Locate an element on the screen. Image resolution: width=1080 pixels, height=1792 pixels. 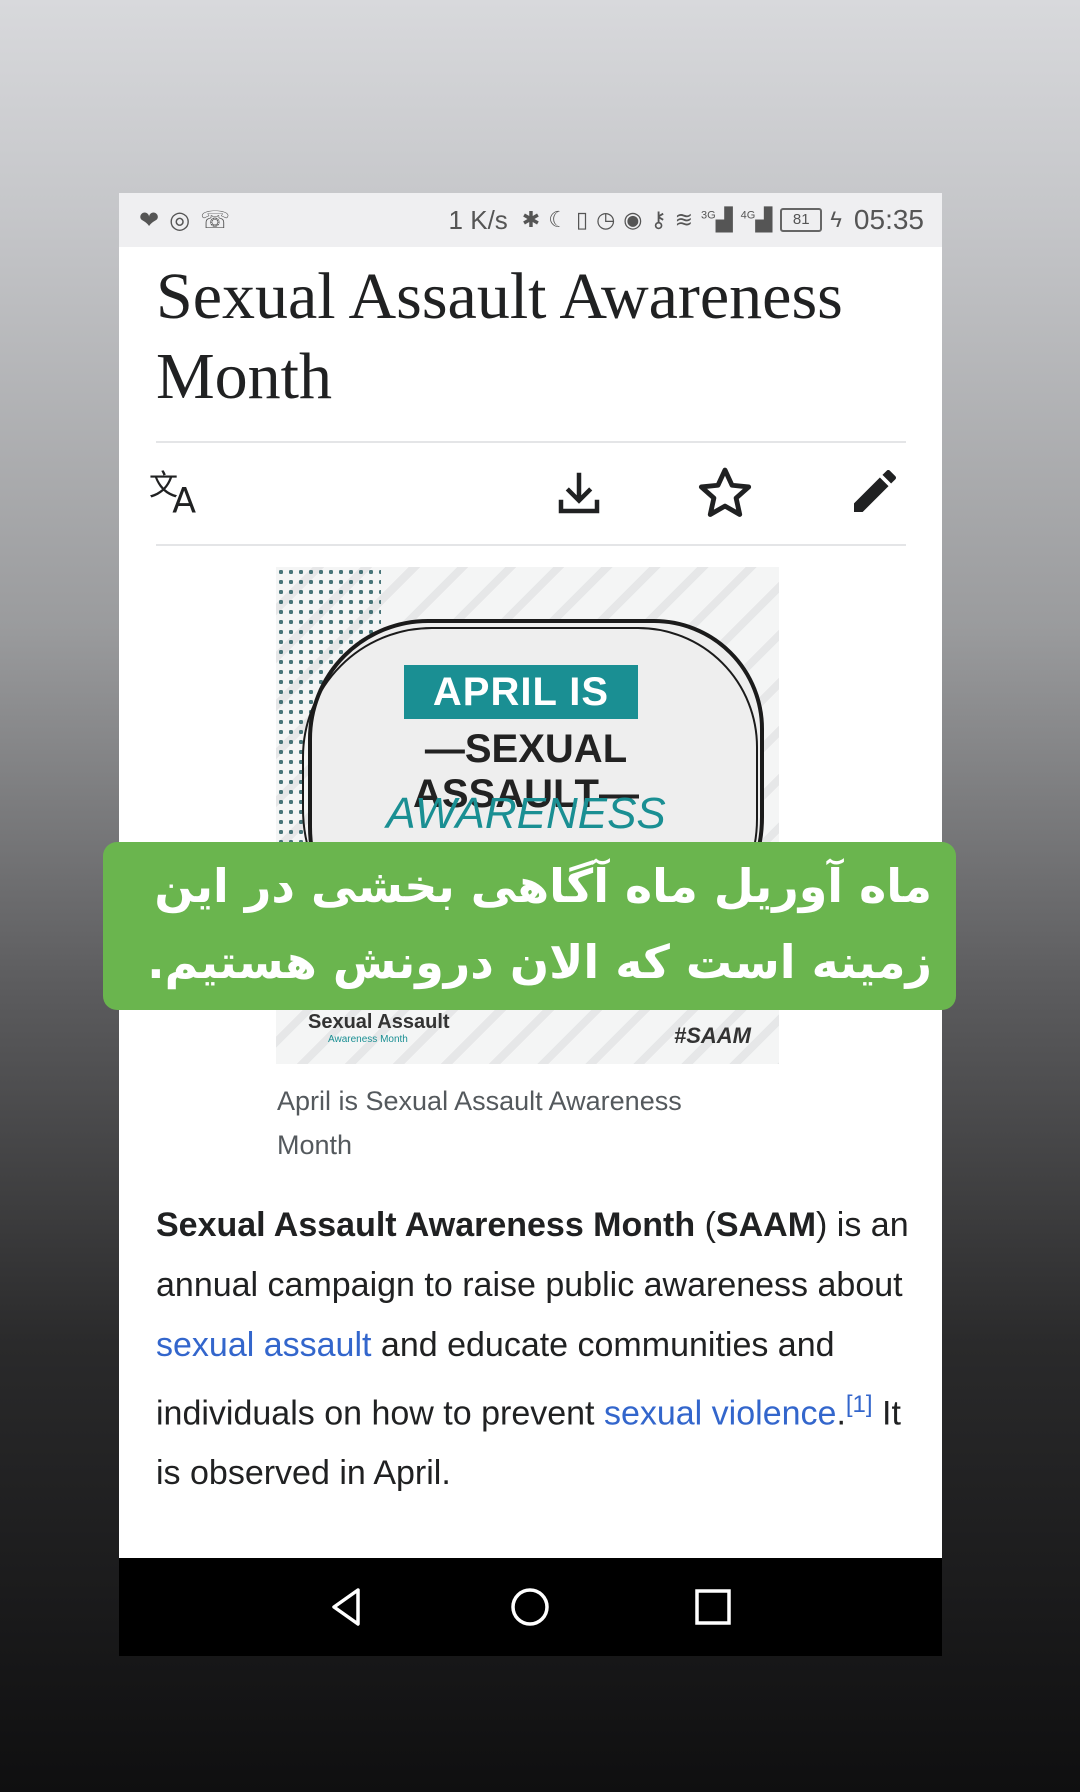
home-circle-icon is located at coordinates (530, 1607).